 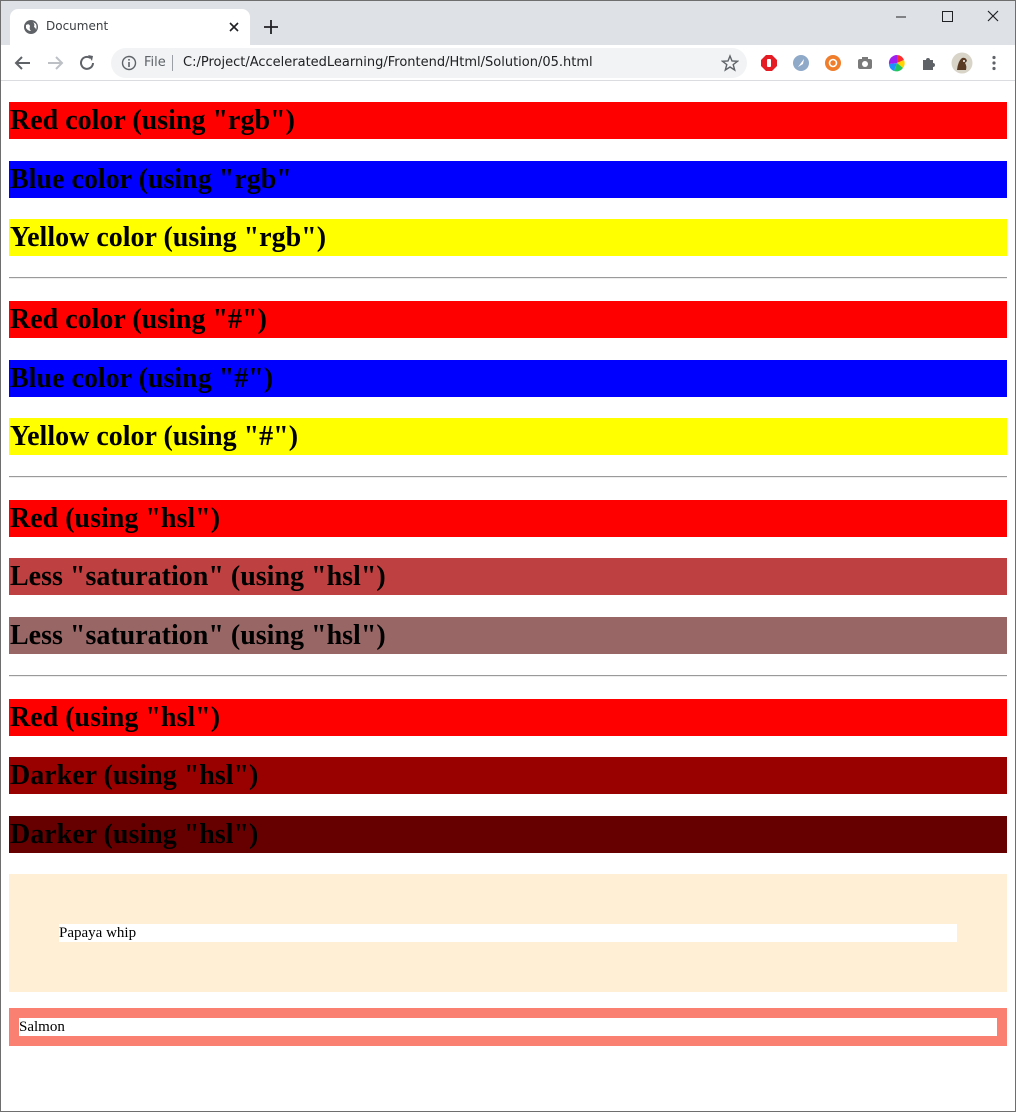 I want to click on papaya-whip-label: Papaya whip, so click(x=508, y=933).